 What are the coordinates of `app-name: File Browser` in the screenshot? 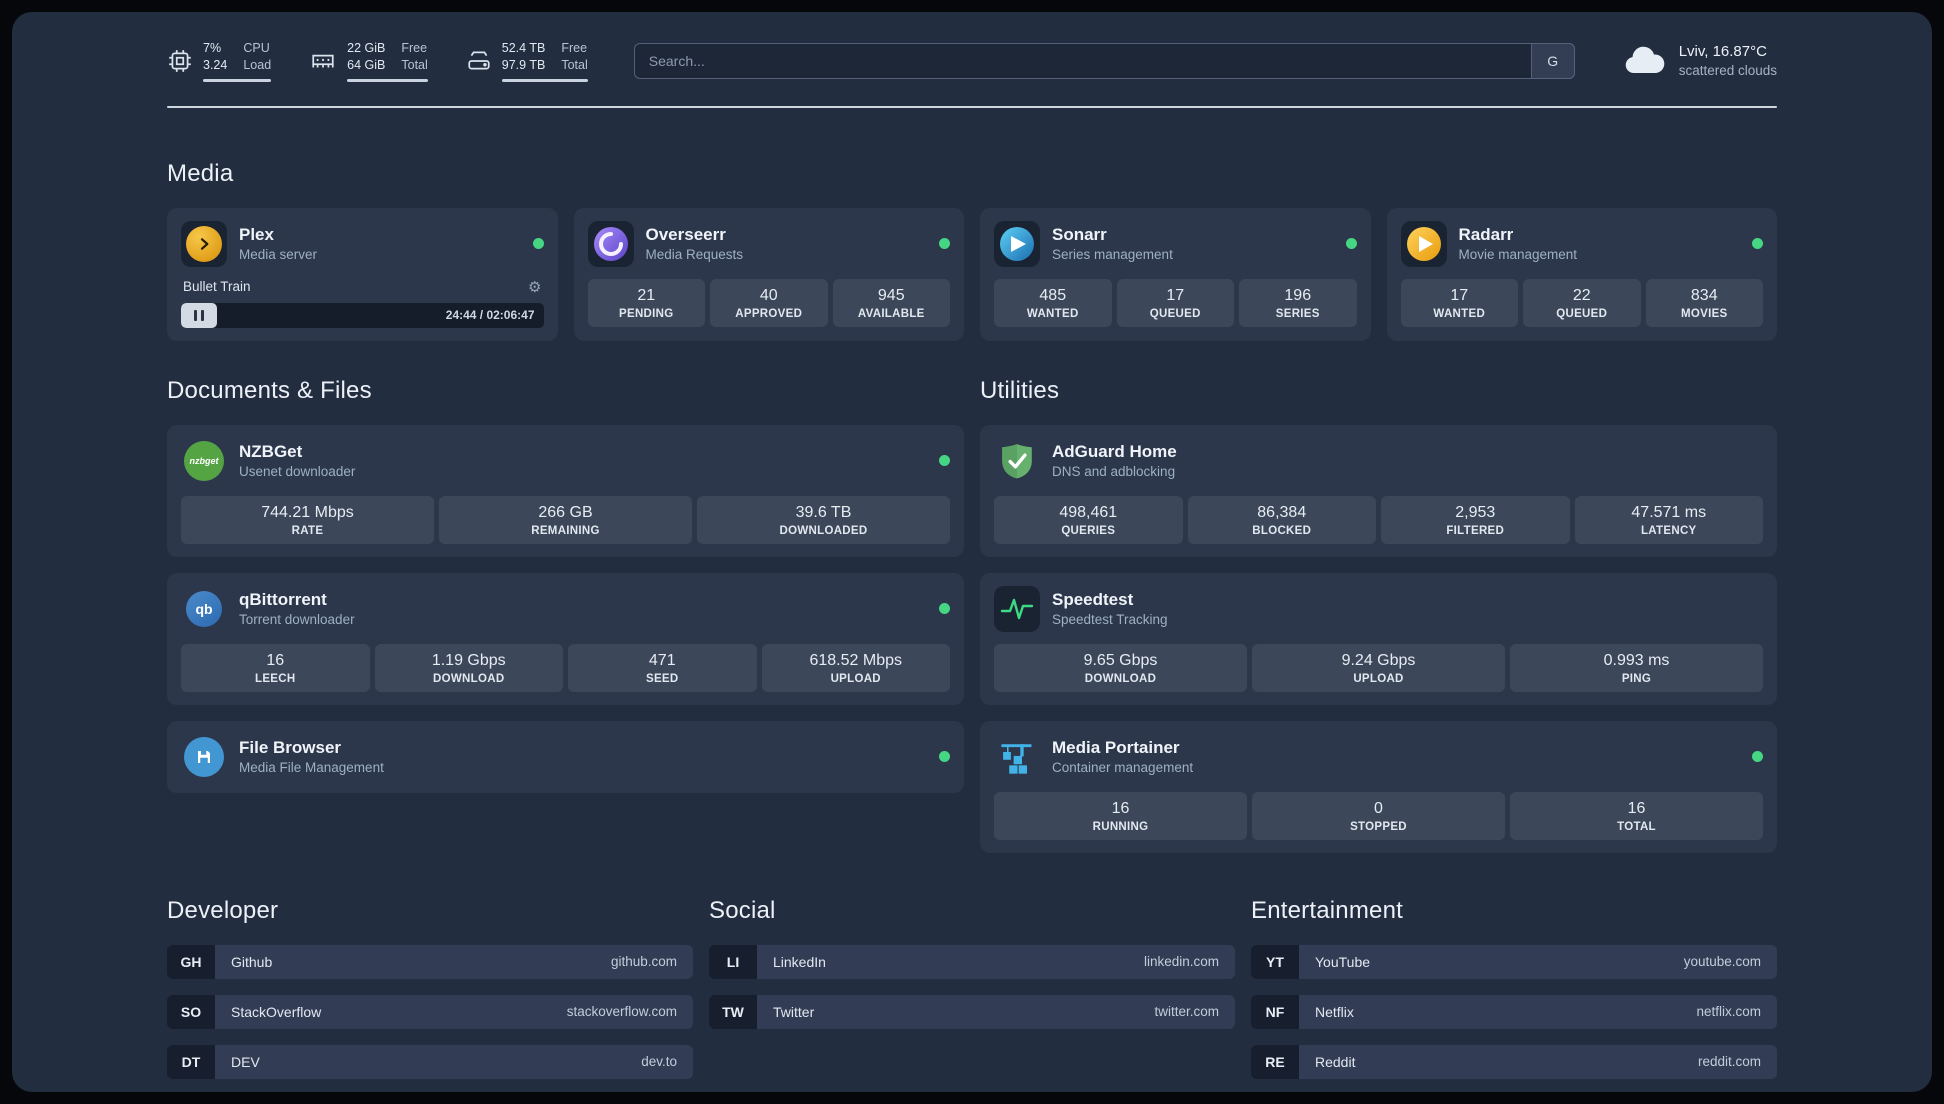 It's located at (290, 747).